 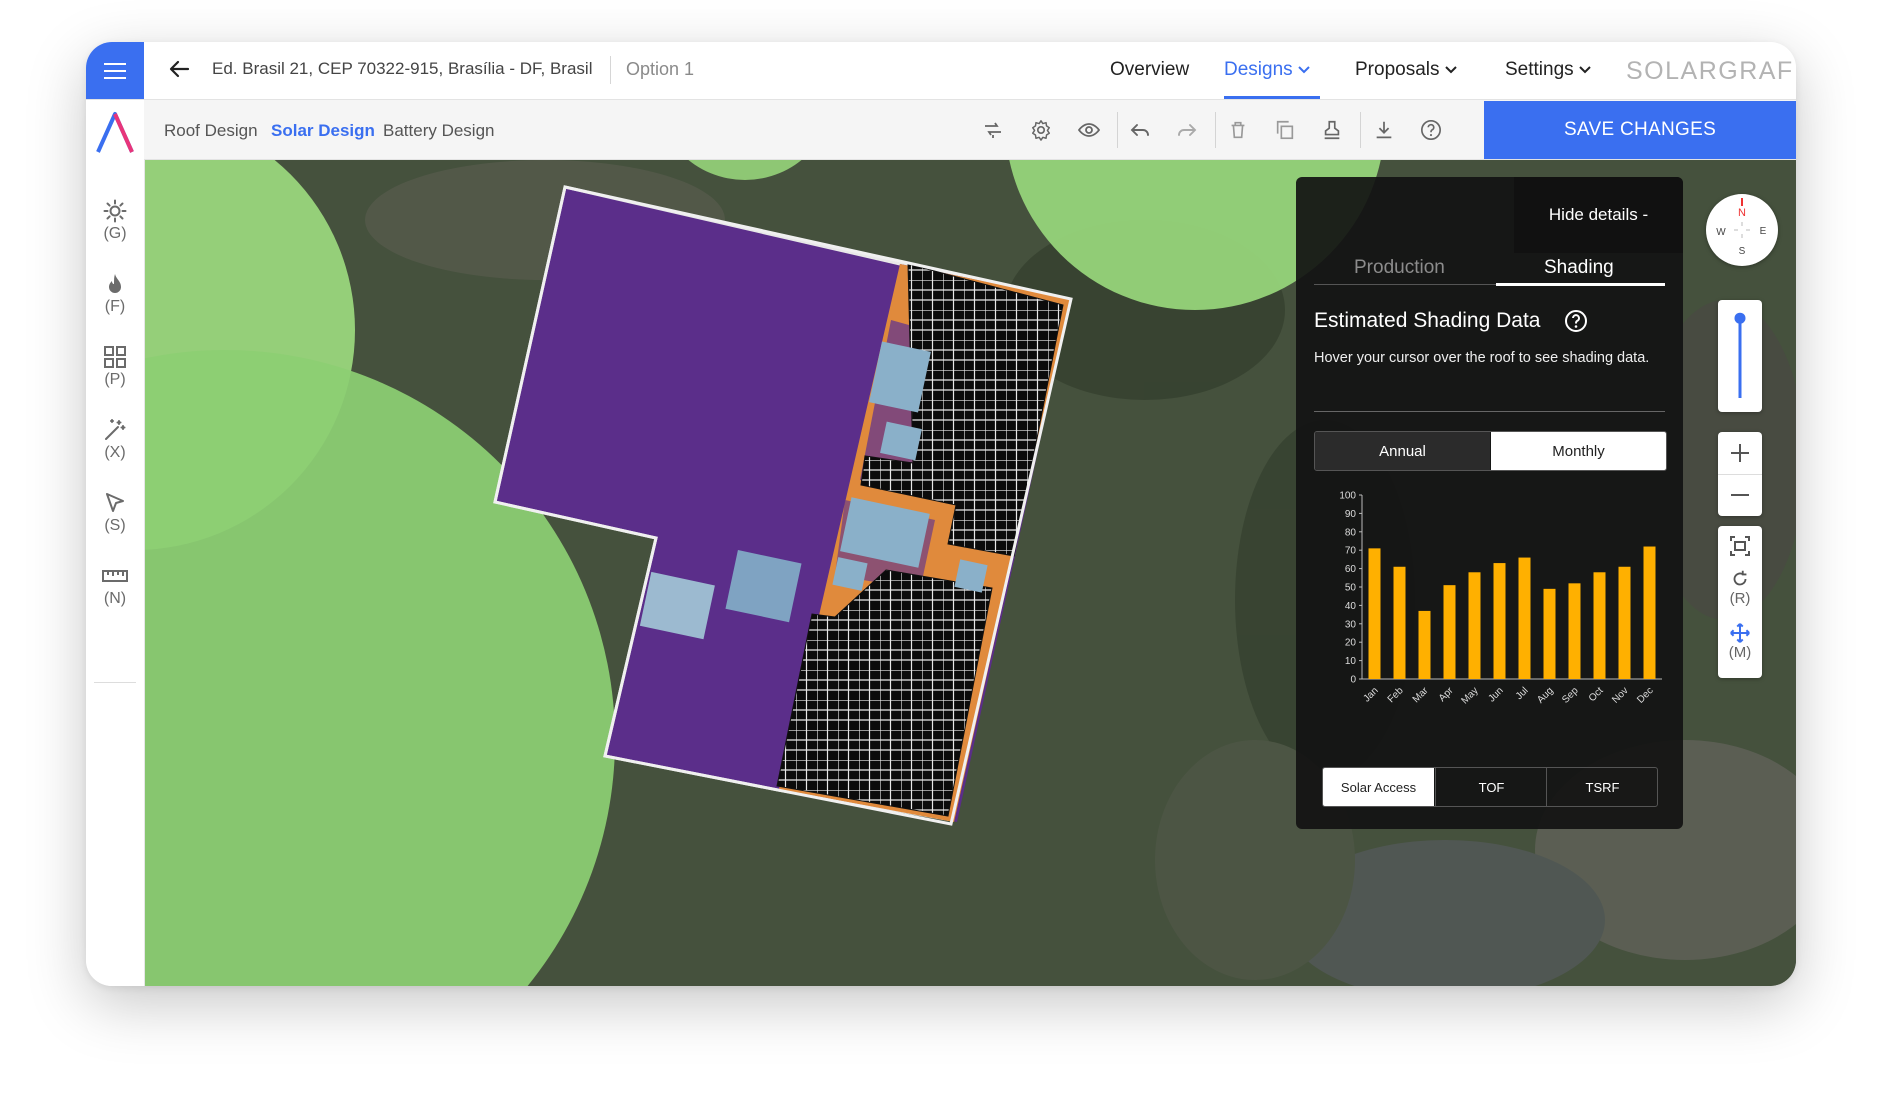 I want to click on rail-tool-magic: (X), so click(x=115, y=440).